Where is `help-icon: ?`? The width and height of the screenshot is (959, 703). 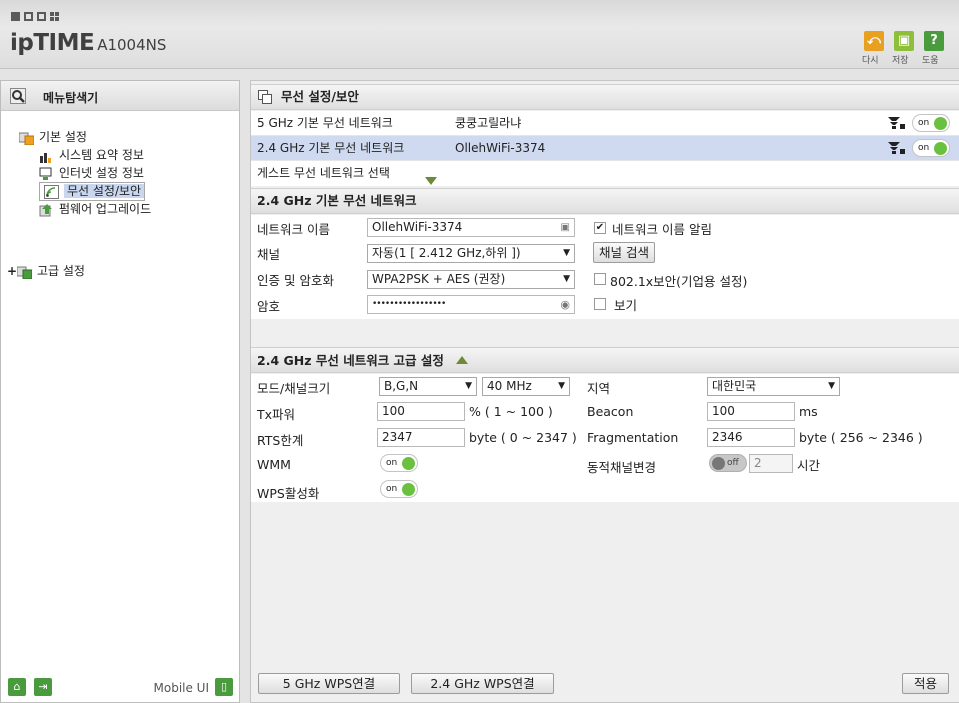
help-icon: ? is located at coordinates (934, 41).